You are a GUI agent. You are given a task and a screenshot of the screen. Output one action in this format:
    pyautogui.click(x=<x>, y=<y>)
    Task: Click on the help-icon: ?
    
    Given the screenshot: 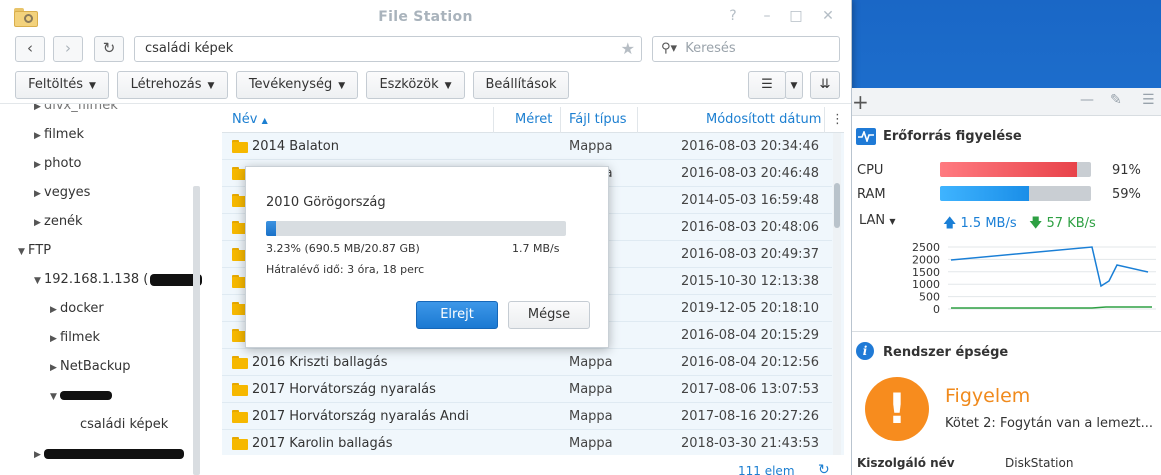 What is the action you would take?
    pyautogui.click(x=733, y=16)
    